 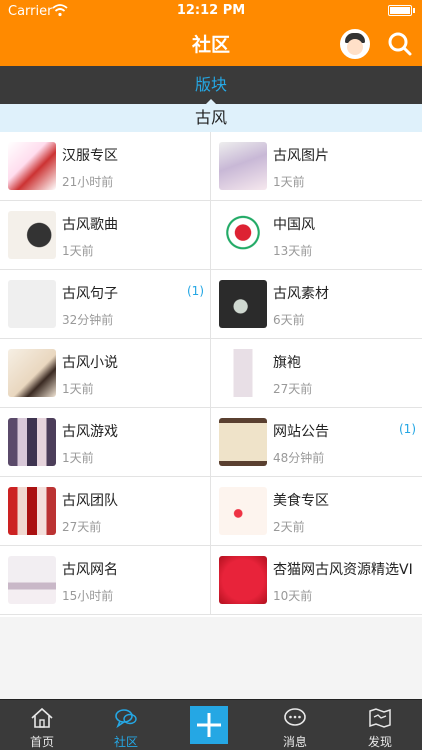 I want to click on tab-post, so click(x=211, y=725).